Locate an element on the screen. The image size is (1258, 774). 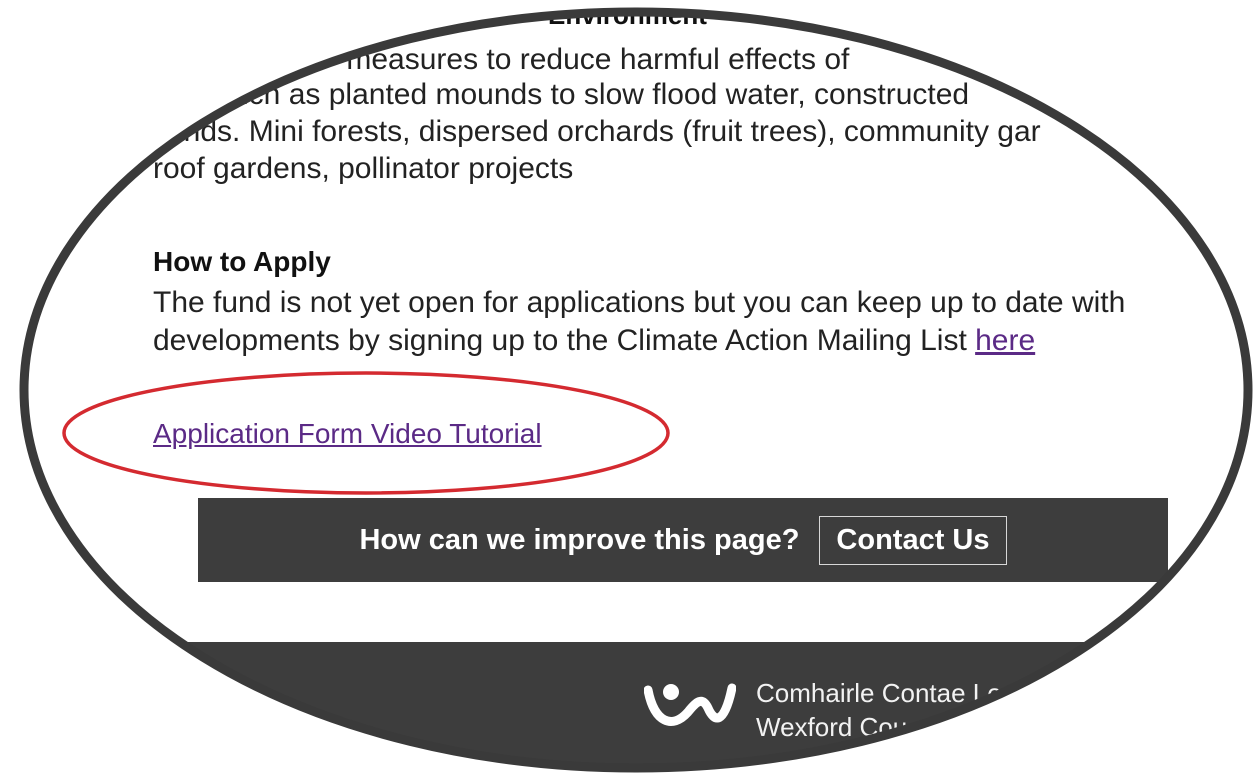
how-to-apply-heading: How to Apply is located at coordinates (242, 261).